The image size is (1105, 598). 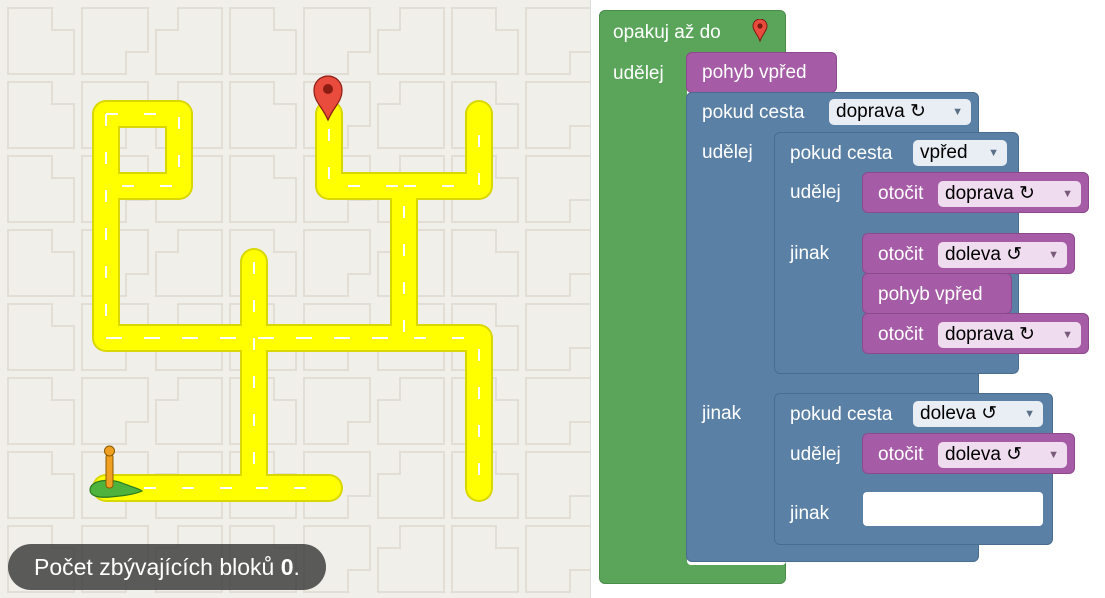 I want to click on path-direction-value: vpřed, so click(x=944, y=152).